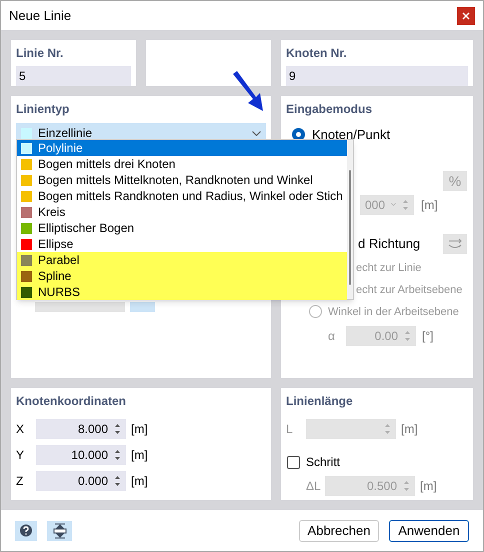  Describe the element at coordinates (320, 401) in the screenshot. I see `panel-title: Linienlänge` at that location.